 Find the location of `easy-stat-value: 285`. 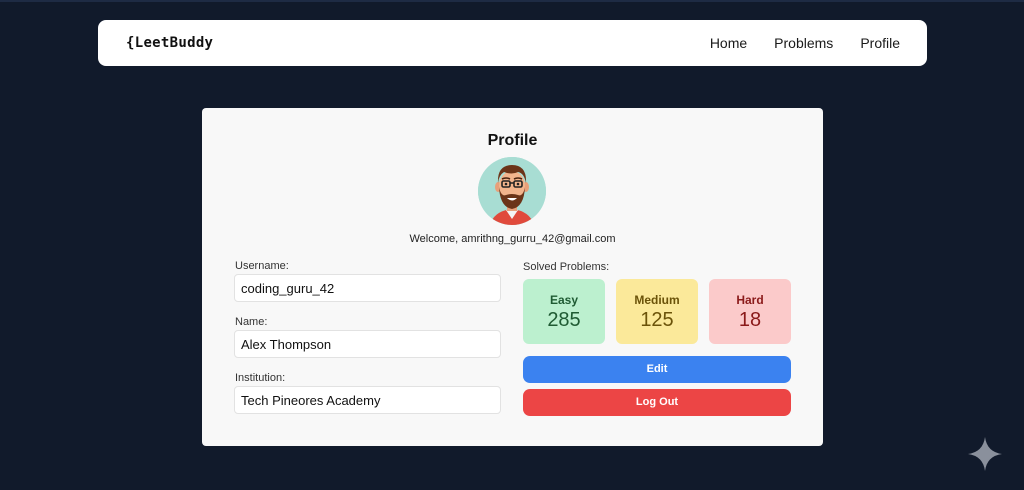

easy-stat-value: 285 is located at coordinates (564, 320).